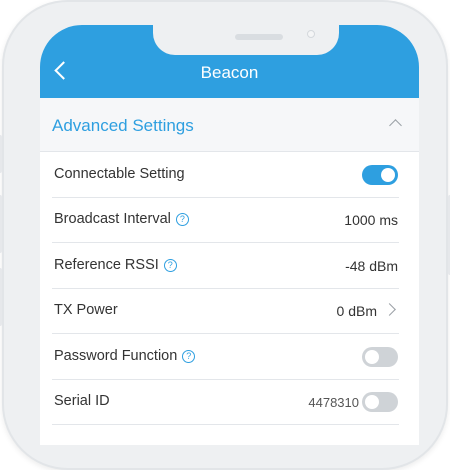  I want to click on row-label: Serial ID, so click(82, 401).